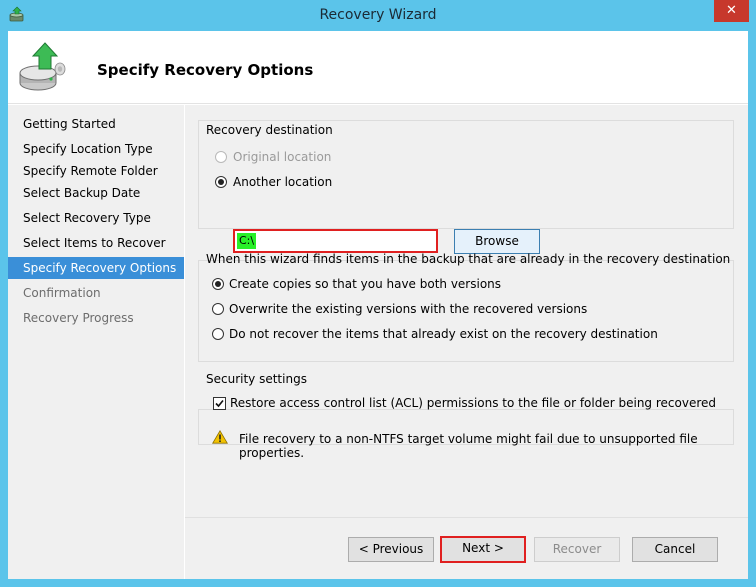 Image resolution: width=756 pixels, height=587 pixels. What do you see at coordinates (282, 157) in the screenshot?
I see `original-location-label: Original location` at bounding box center [282, 157].